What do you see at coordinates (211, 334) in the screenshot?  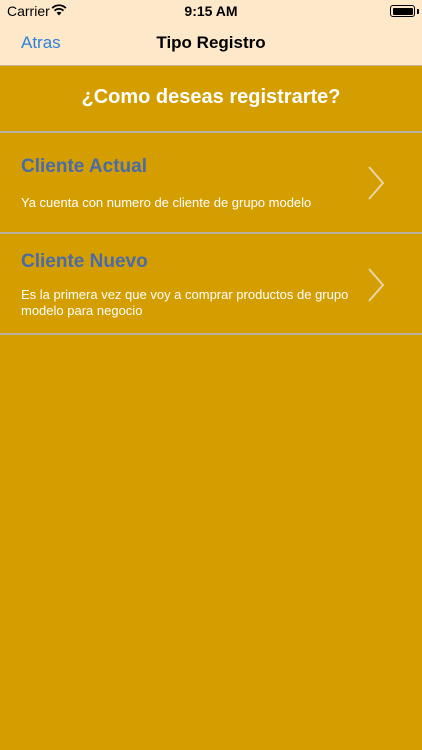 I see `divider` at bounding box center [211, 334].